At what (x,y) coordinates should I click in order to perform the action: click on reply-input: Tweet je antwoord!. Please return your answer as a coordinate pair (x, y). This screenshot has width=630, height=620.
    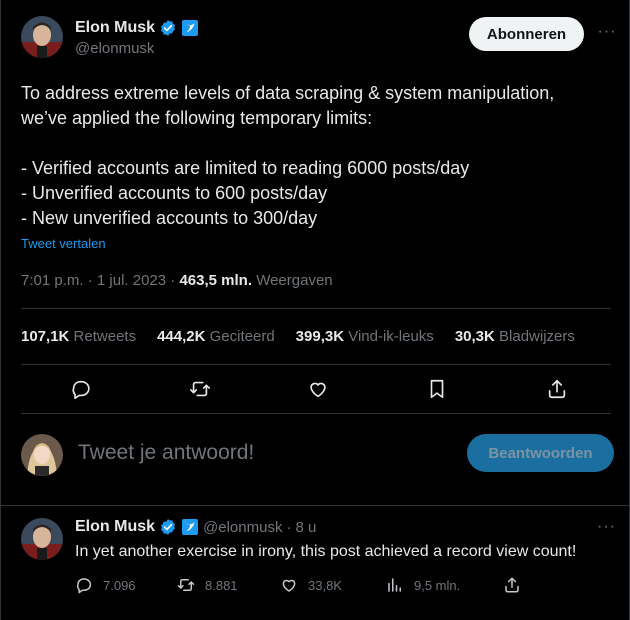
    Looking at the image, I should click on (166, 453).